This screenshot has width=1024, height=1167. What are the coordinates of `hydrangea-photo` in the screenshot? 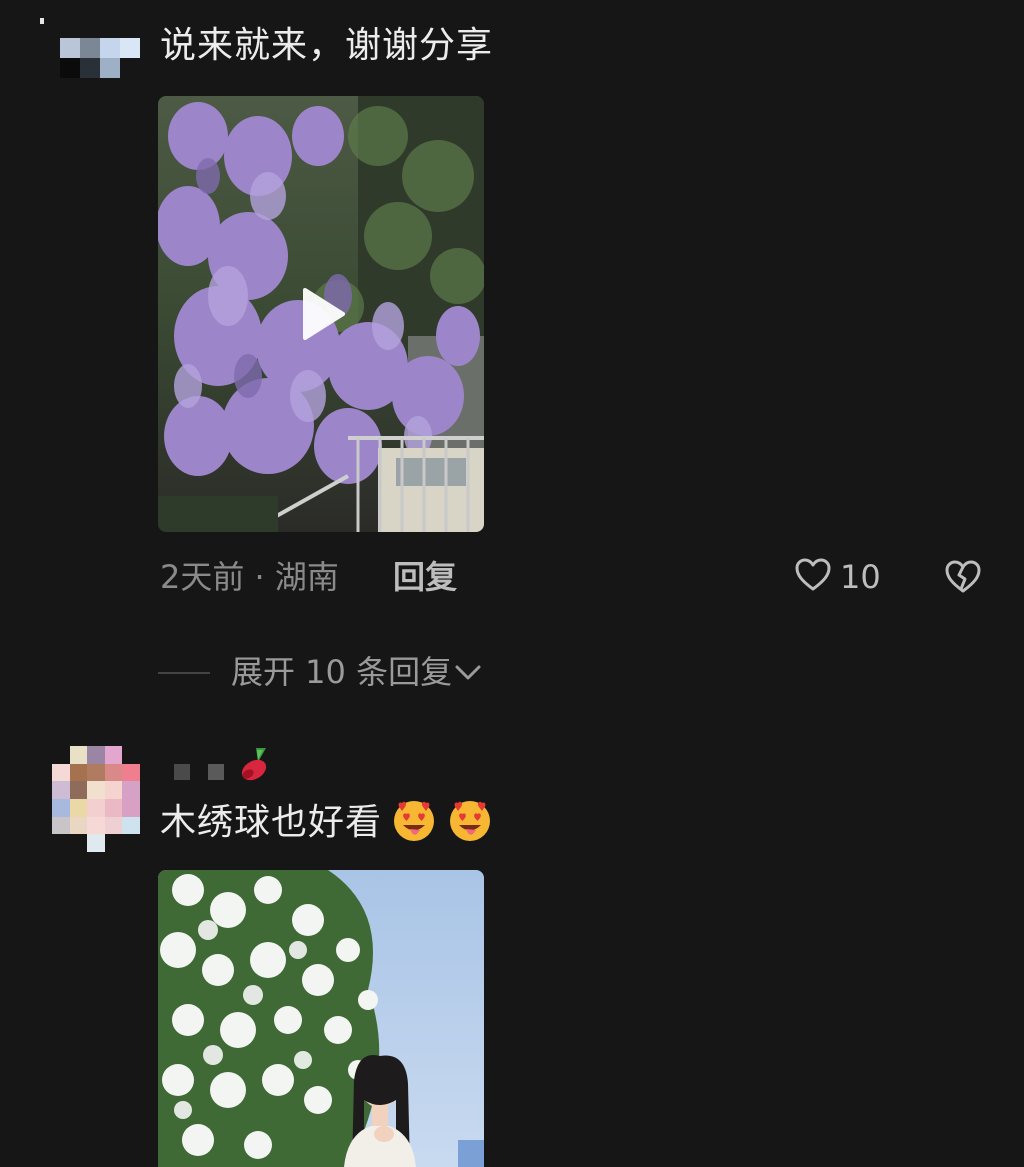 It's located at (321, 1018).